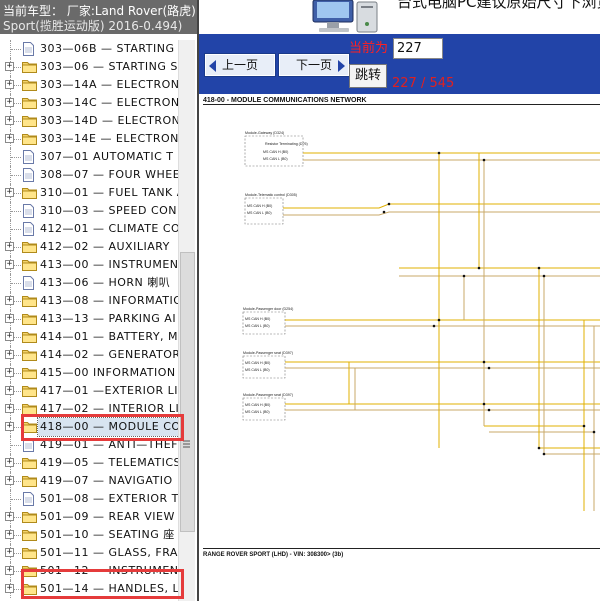 Image resolution: width=600 pixels, height=601 pixels. What do you see at coordinates (100, 11) in the screenshot?
I see `vehicle-header-line1: 当前车型： 厂家:Land Rover(路虎)Range Rover` at bounding box center [100, 11].